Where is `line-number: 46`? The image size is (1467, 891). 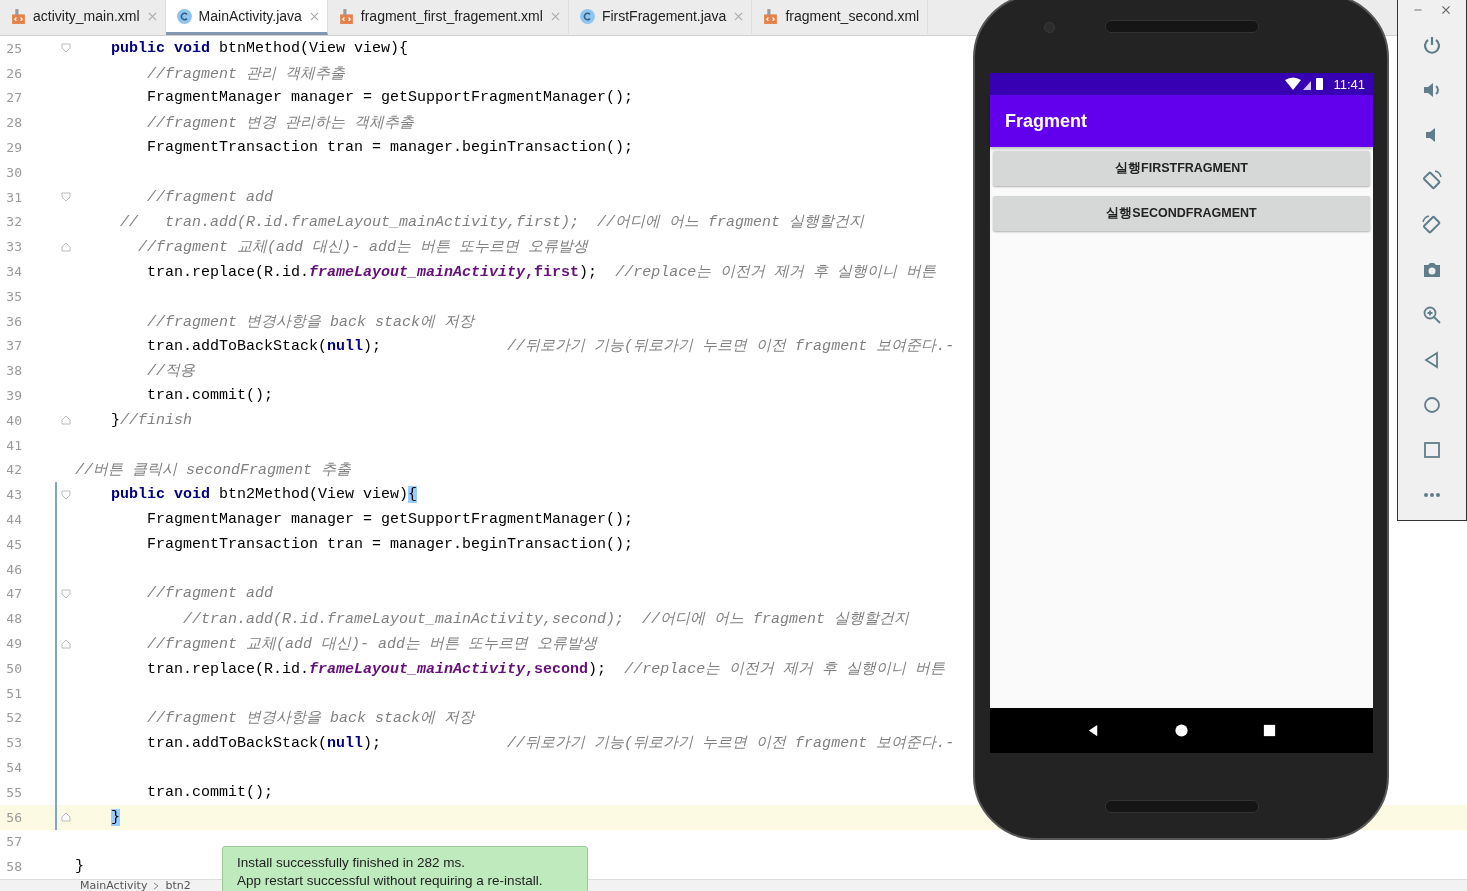
line-number: 46 is located at coordinates (13, 569).